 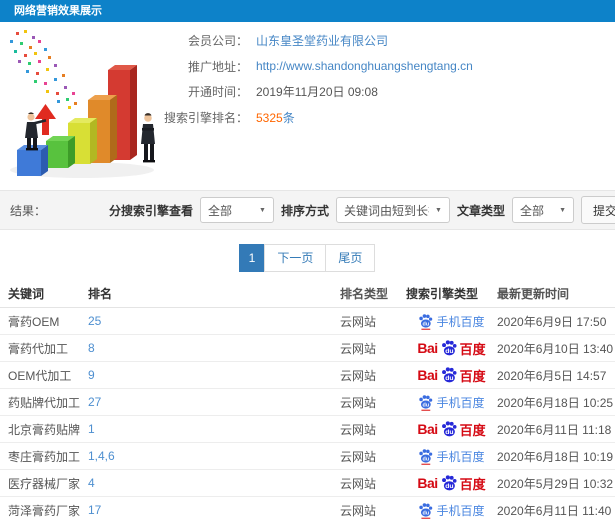 I want to click on rank-count-value: 5325条, so click(x=275, y=117).